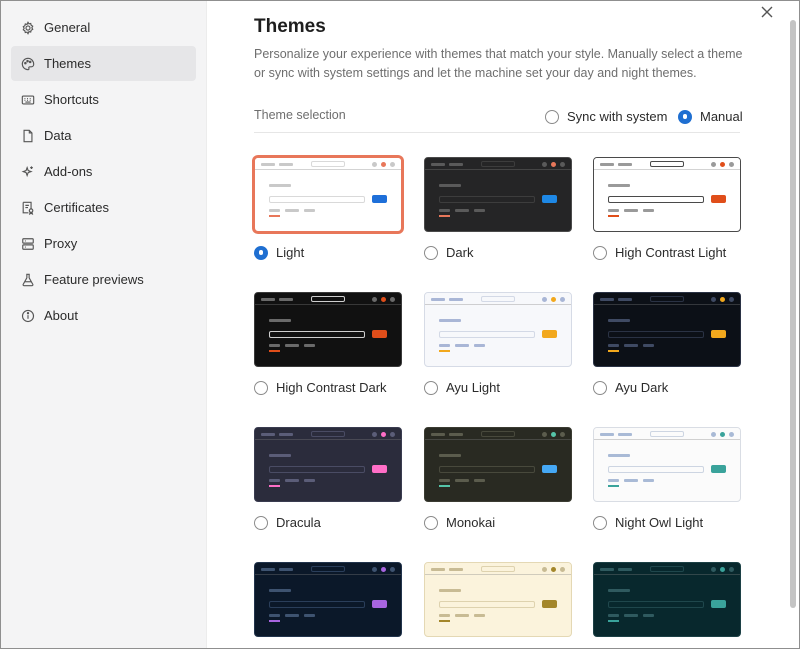 This screenshot has width=800, height=649. I want to click on scrollbar, so click(793, 324).